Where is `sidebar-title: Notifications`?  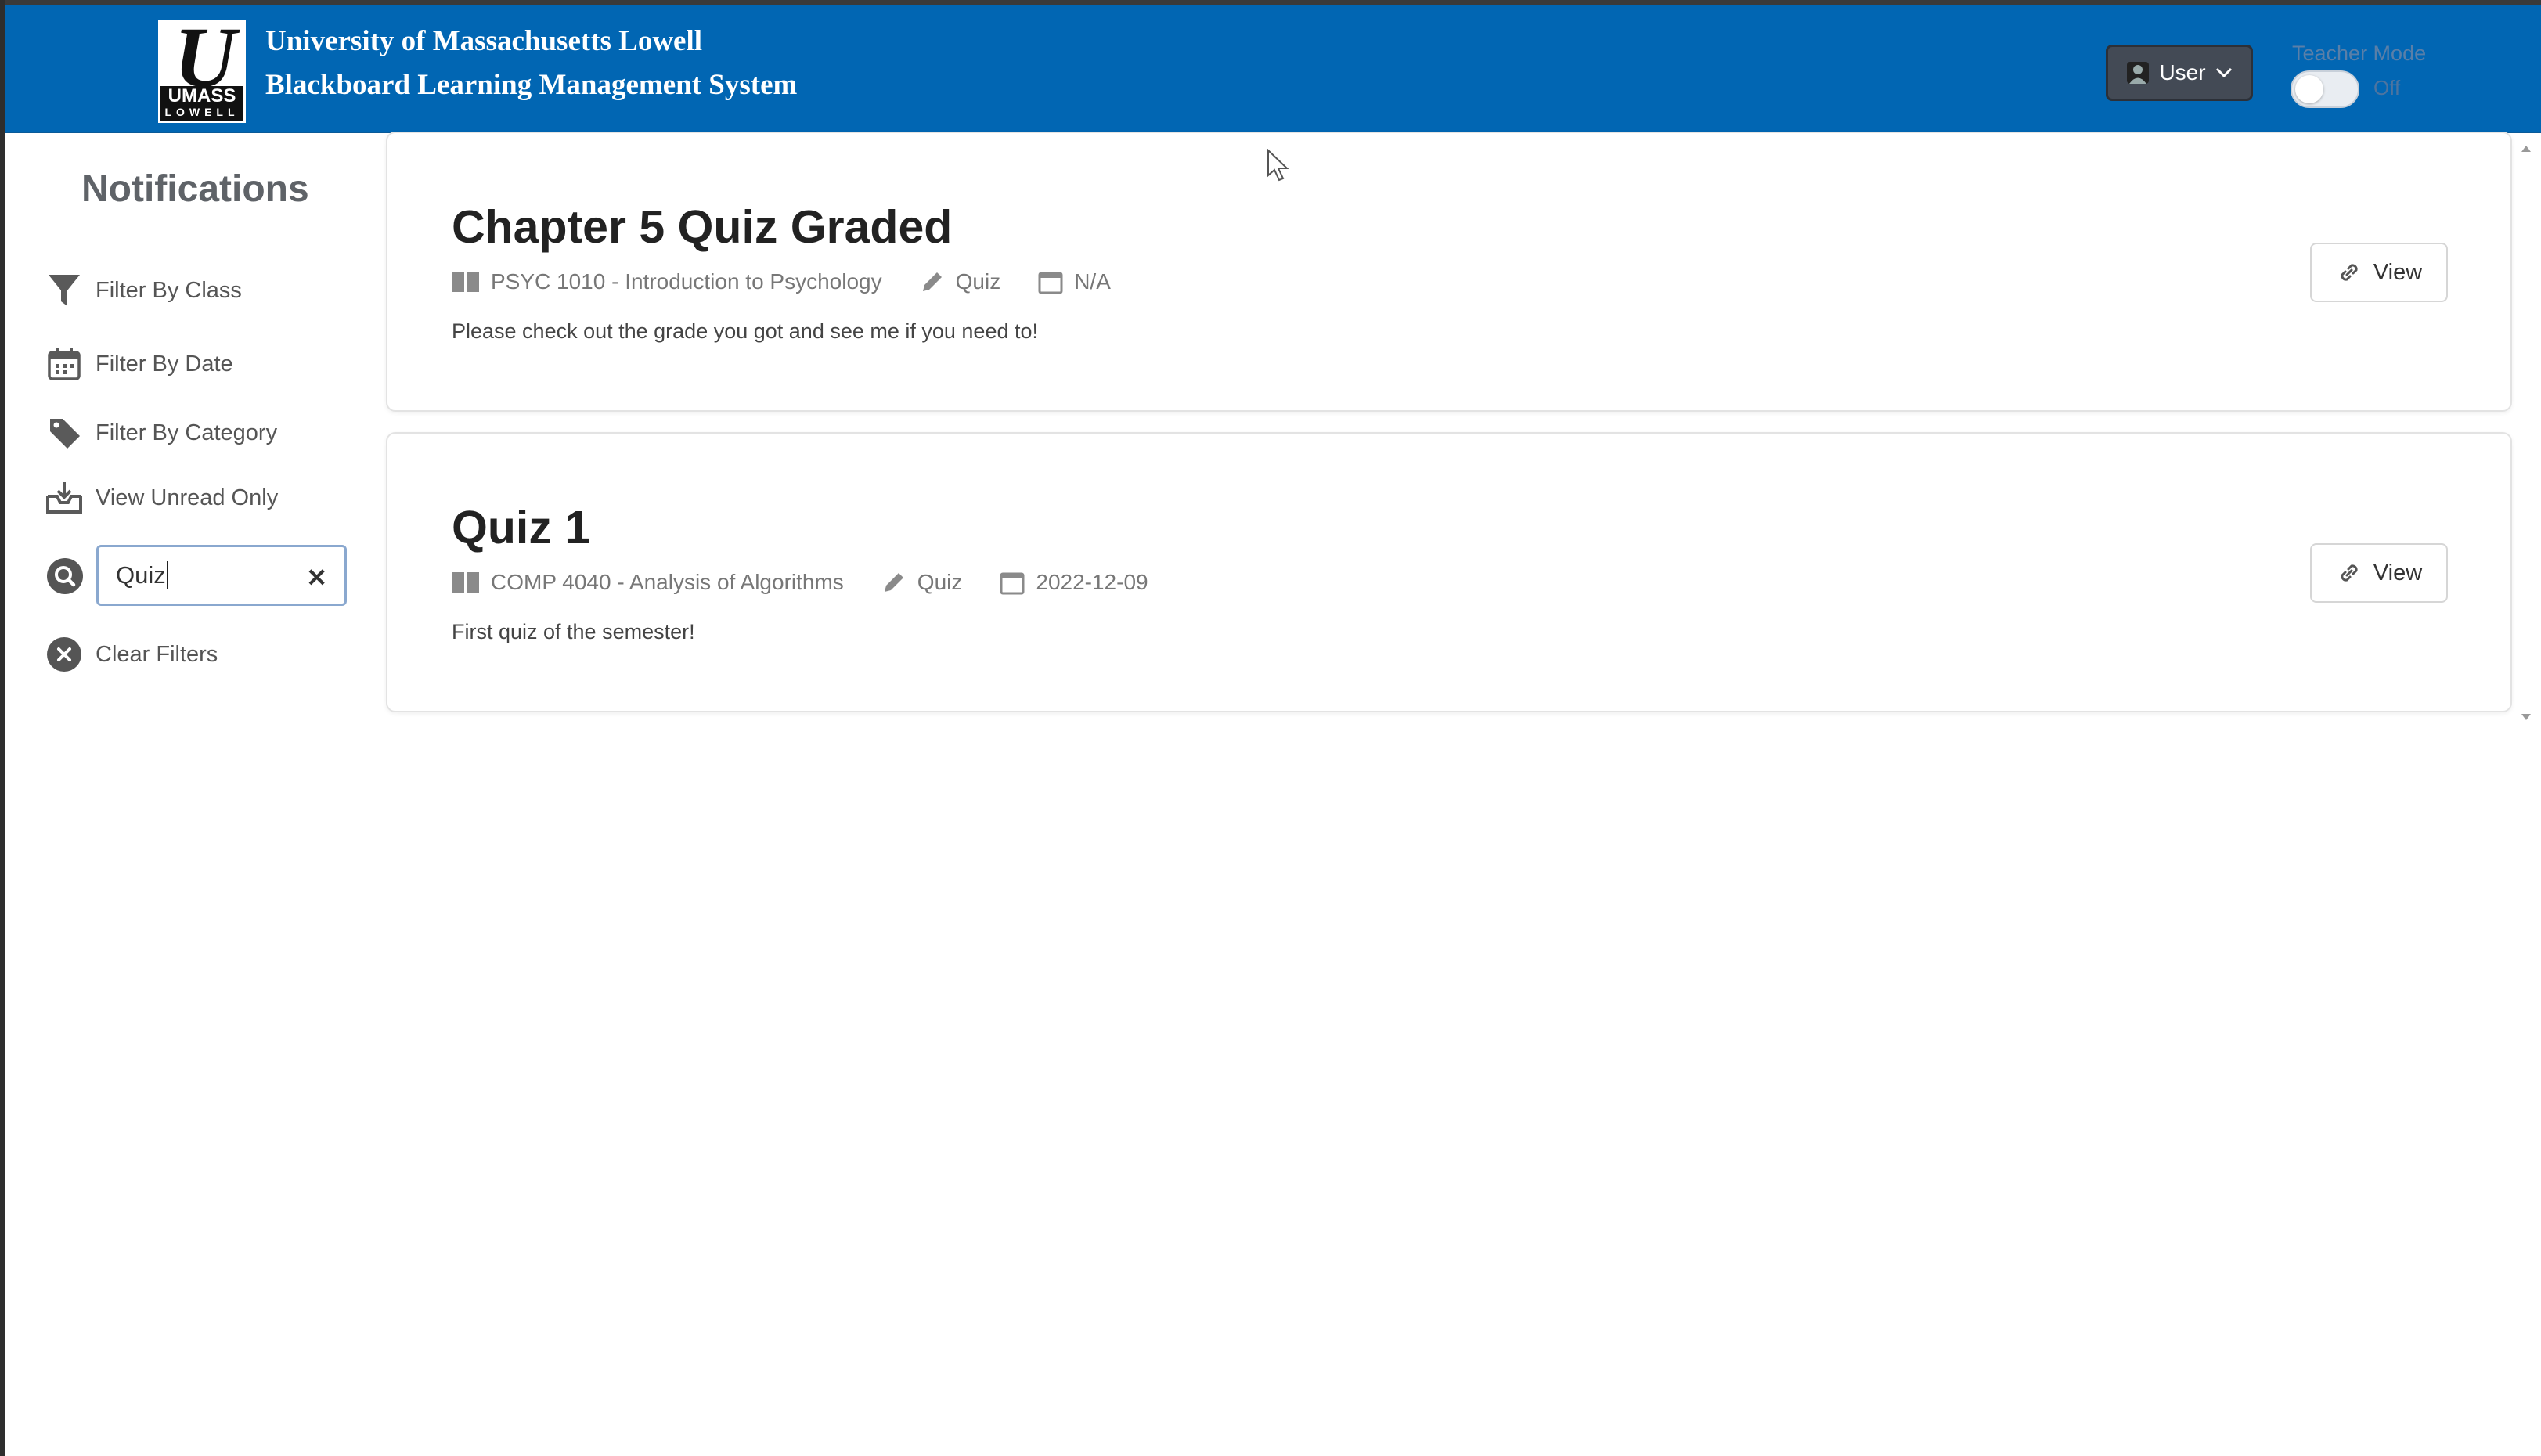 sidebar-title: Notifications is located at coordinates (195, 189).